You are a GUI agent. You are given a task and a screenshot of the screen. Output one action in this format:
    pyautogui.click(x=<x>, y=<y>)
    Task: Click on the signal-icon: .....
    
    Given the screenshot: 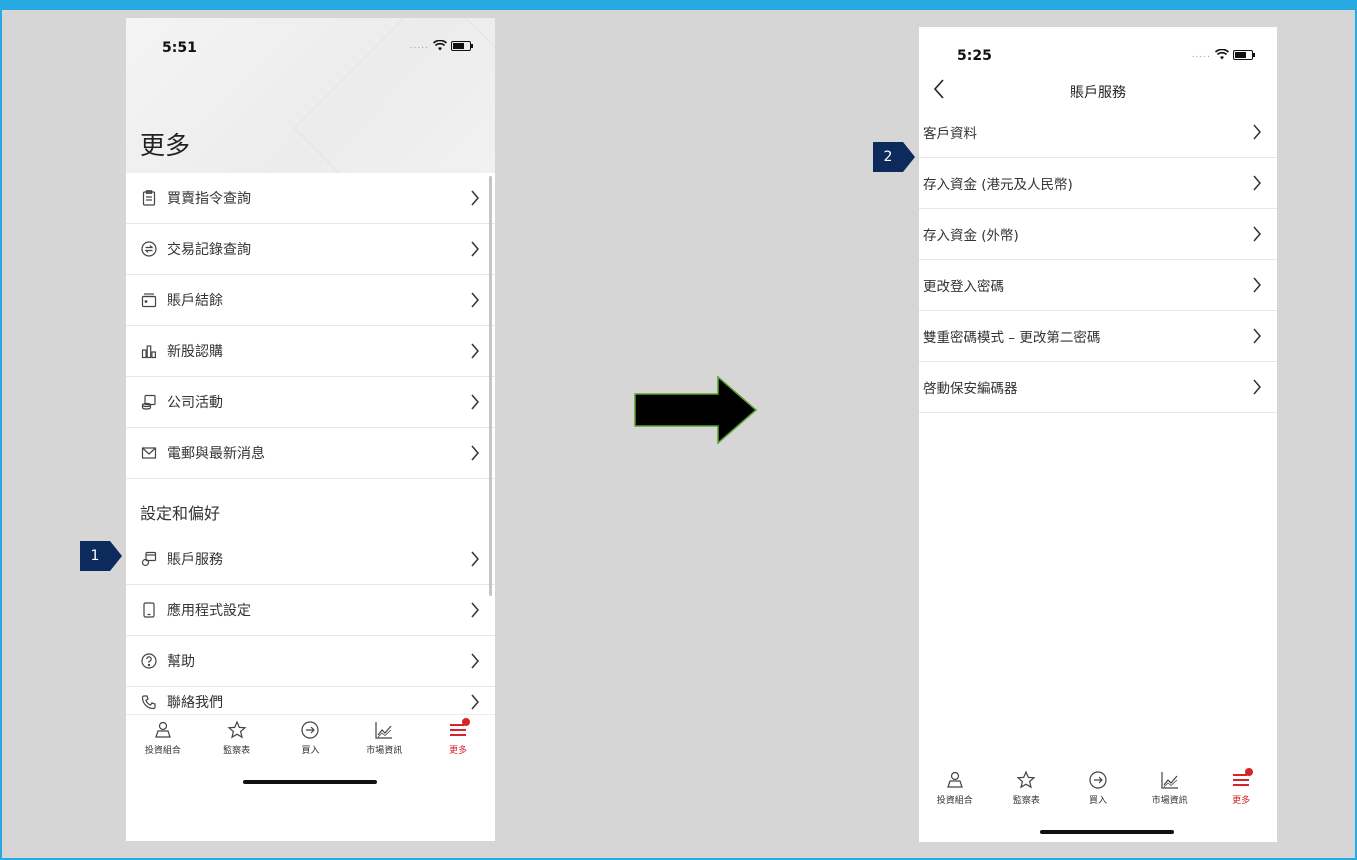 What is the action you would take?
    pyautogui.click(x=419, y=45)
    